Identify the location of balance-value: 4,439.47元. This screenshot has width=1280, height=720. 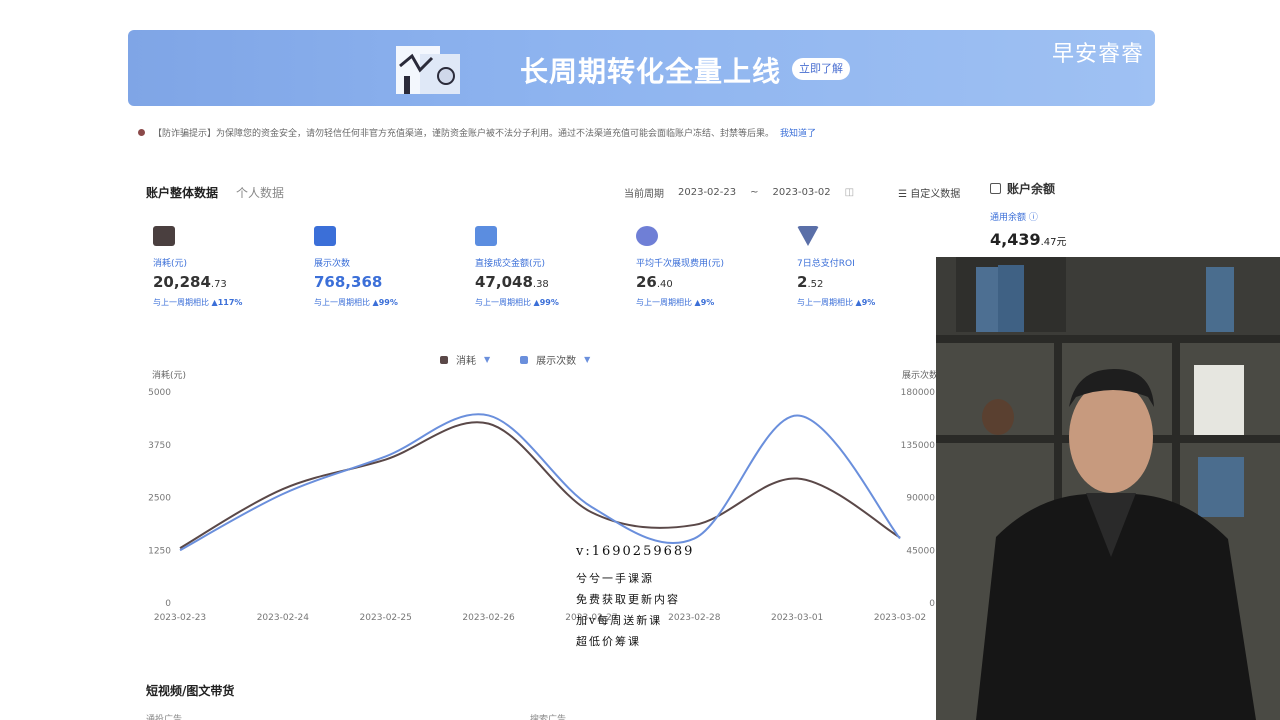
(1028, 239).